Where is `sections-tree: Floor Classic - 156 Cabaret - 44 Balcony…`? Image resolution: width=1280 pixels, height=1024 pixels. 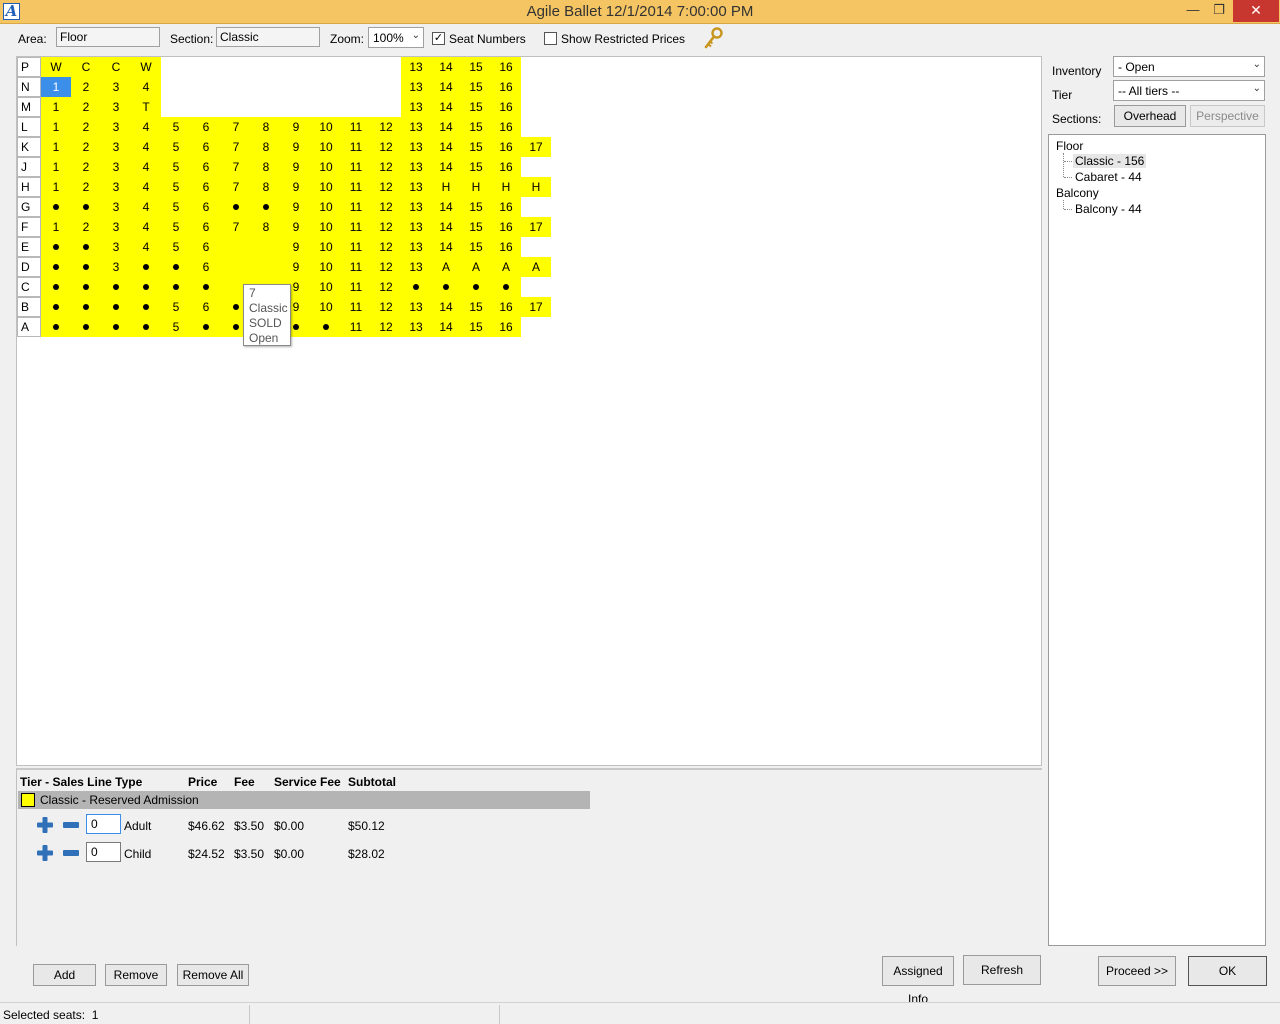 sections-tree: Floor Classic - 156 Cabaret - 44 Balcony… is located at coordinates (1157, 540).